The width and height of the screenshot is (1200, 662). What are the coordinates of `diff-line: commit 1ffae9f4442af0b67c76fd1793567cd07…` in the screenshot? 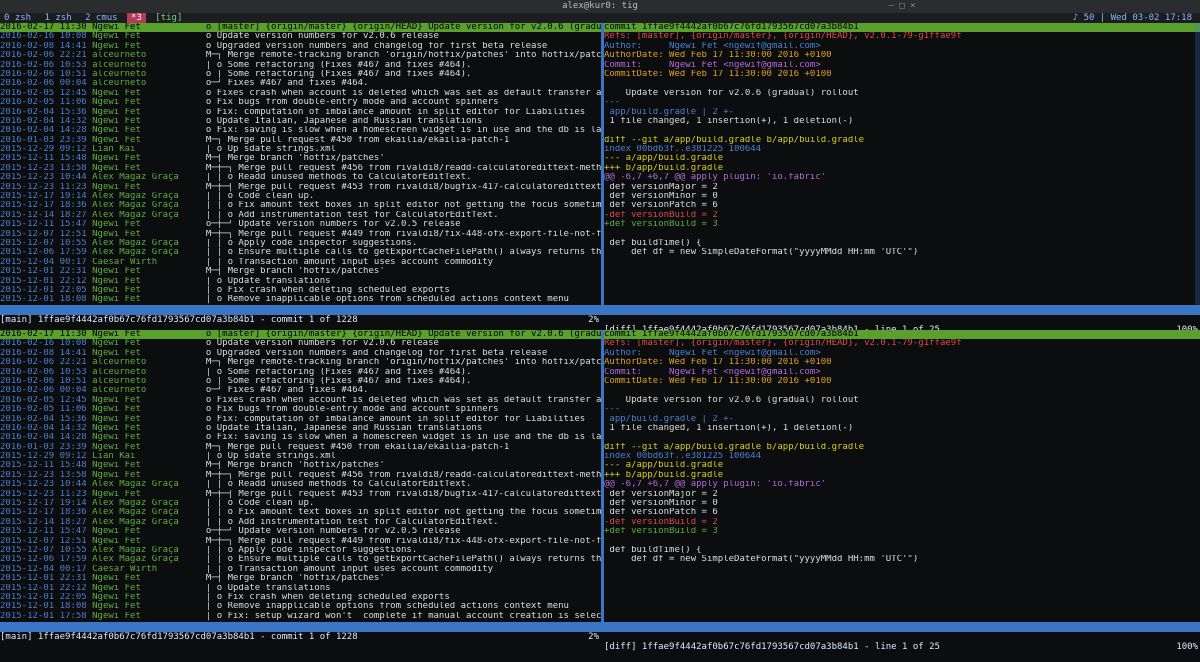 It's located at (902, 335).